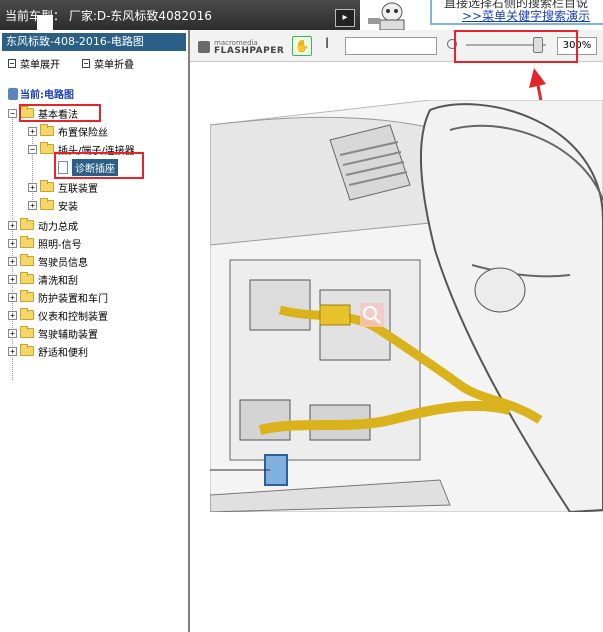  What do you see at coordinates (345, 18) in the screenshot?
I see `nav-toggle-button: ▸` at bounding box center [345, 18].